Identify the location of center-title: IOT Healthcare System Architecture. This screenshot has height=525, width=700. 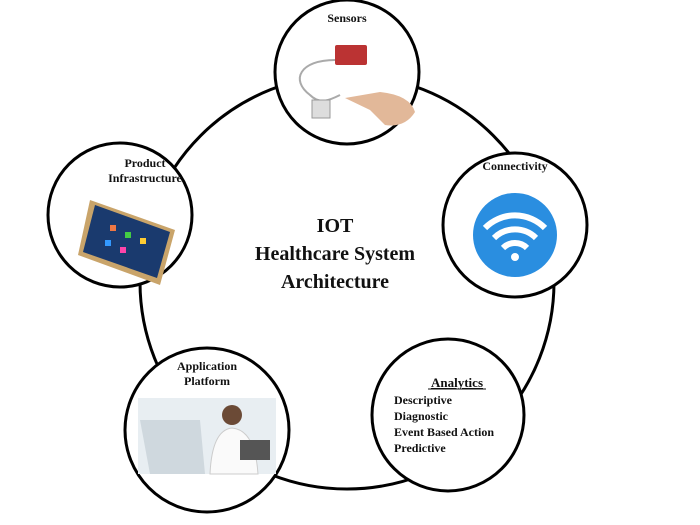
(335, 254).